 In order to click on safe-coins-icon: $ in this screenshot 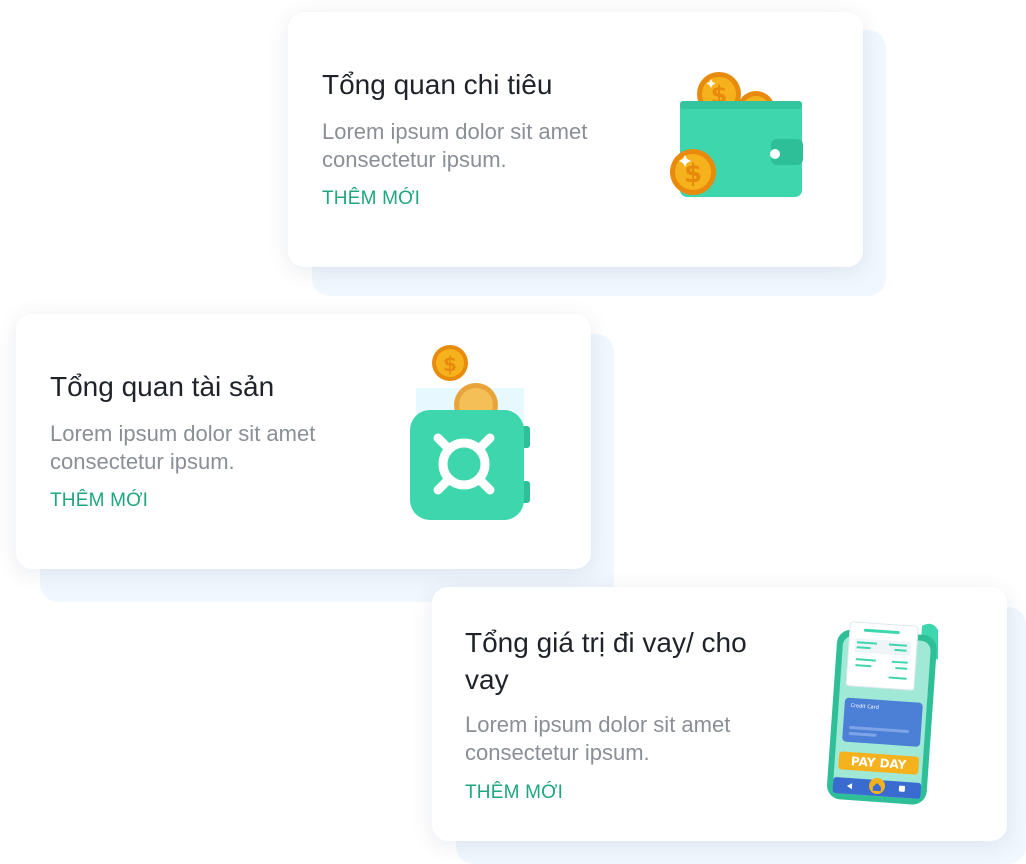, I will do `click(470, 432)`.